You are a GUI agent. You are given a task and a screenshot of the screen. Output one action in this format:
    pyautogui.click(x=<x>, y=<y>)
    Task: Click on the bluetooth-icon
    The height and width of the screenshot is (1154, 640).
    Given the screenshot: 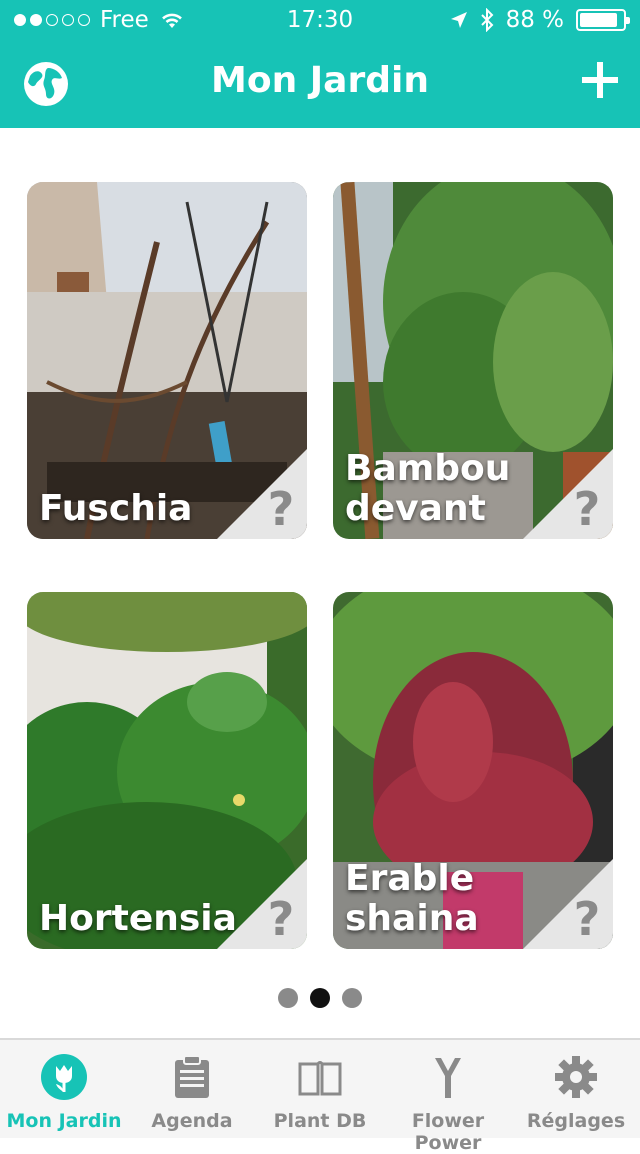 What is the action you would take?
    pyautogui.click(x=486, y=20)
    